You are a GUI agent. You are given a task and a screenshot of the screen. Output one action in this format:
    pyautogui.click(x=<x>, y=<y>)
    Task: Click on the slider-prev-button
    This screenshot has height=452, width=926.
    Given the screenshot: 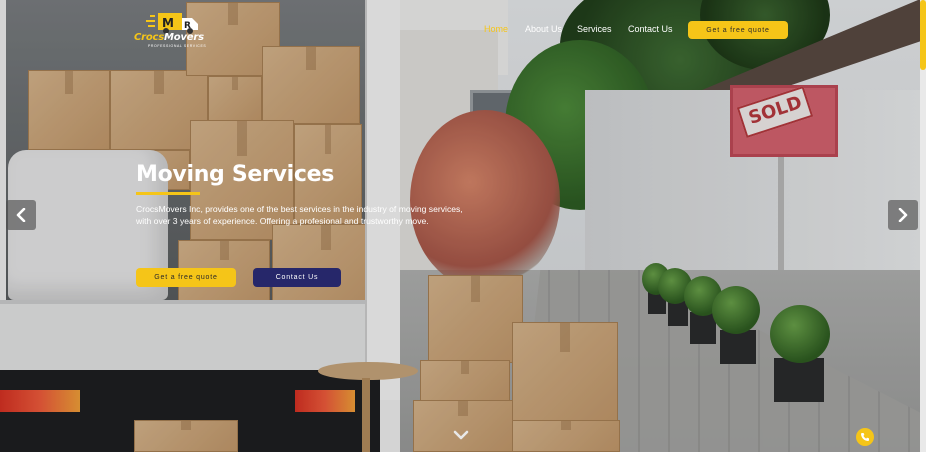 What is the action you would take?
    pyautogui.click(x=21, y=215)
    